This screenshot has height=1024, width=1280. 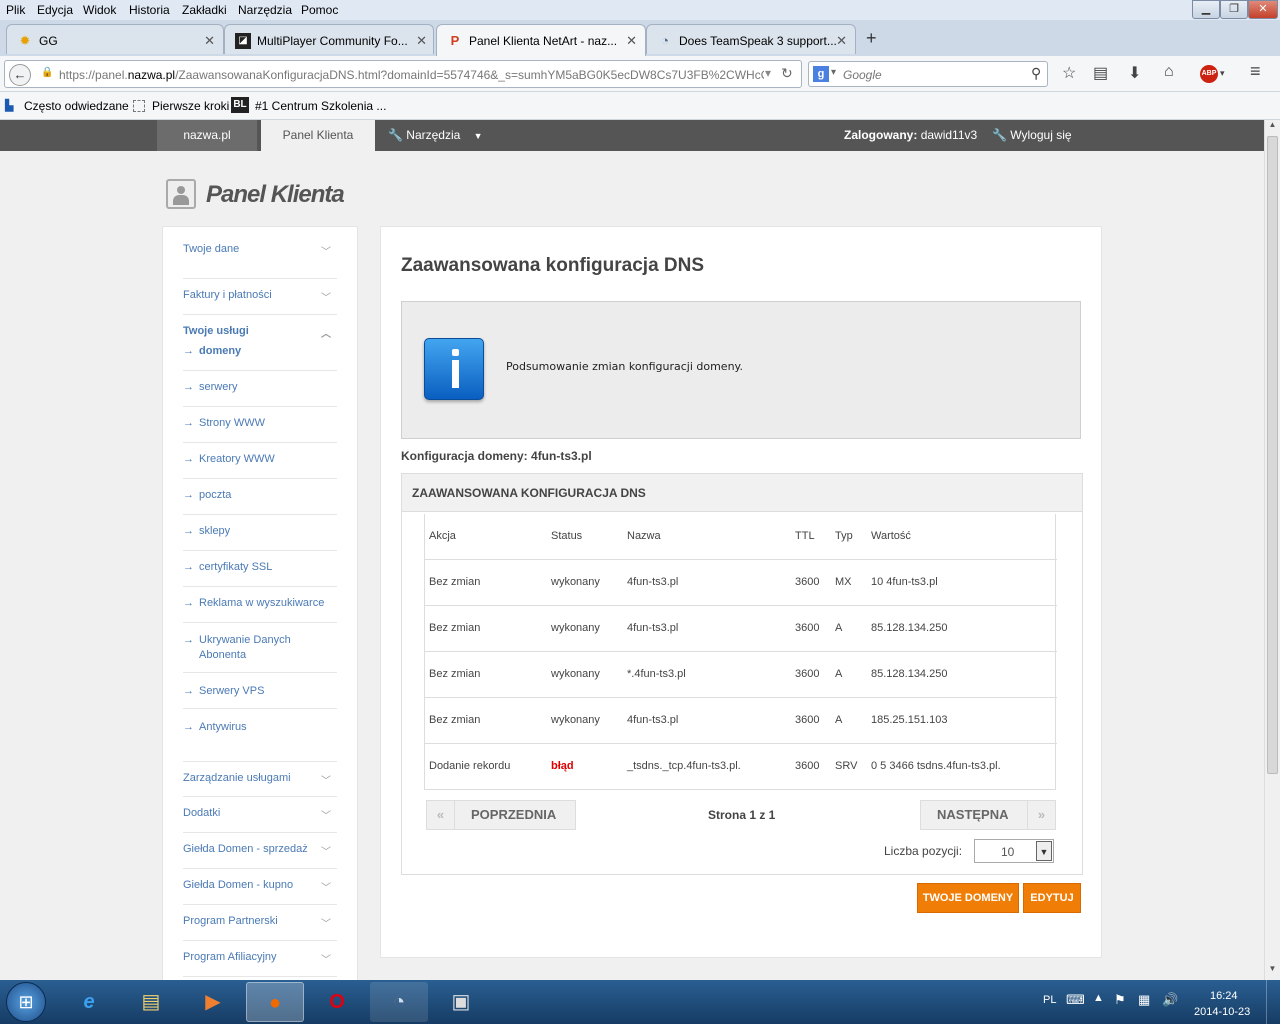 I want to click on nav-nazwa: nazwa.pl, so click(x=207, y=135).